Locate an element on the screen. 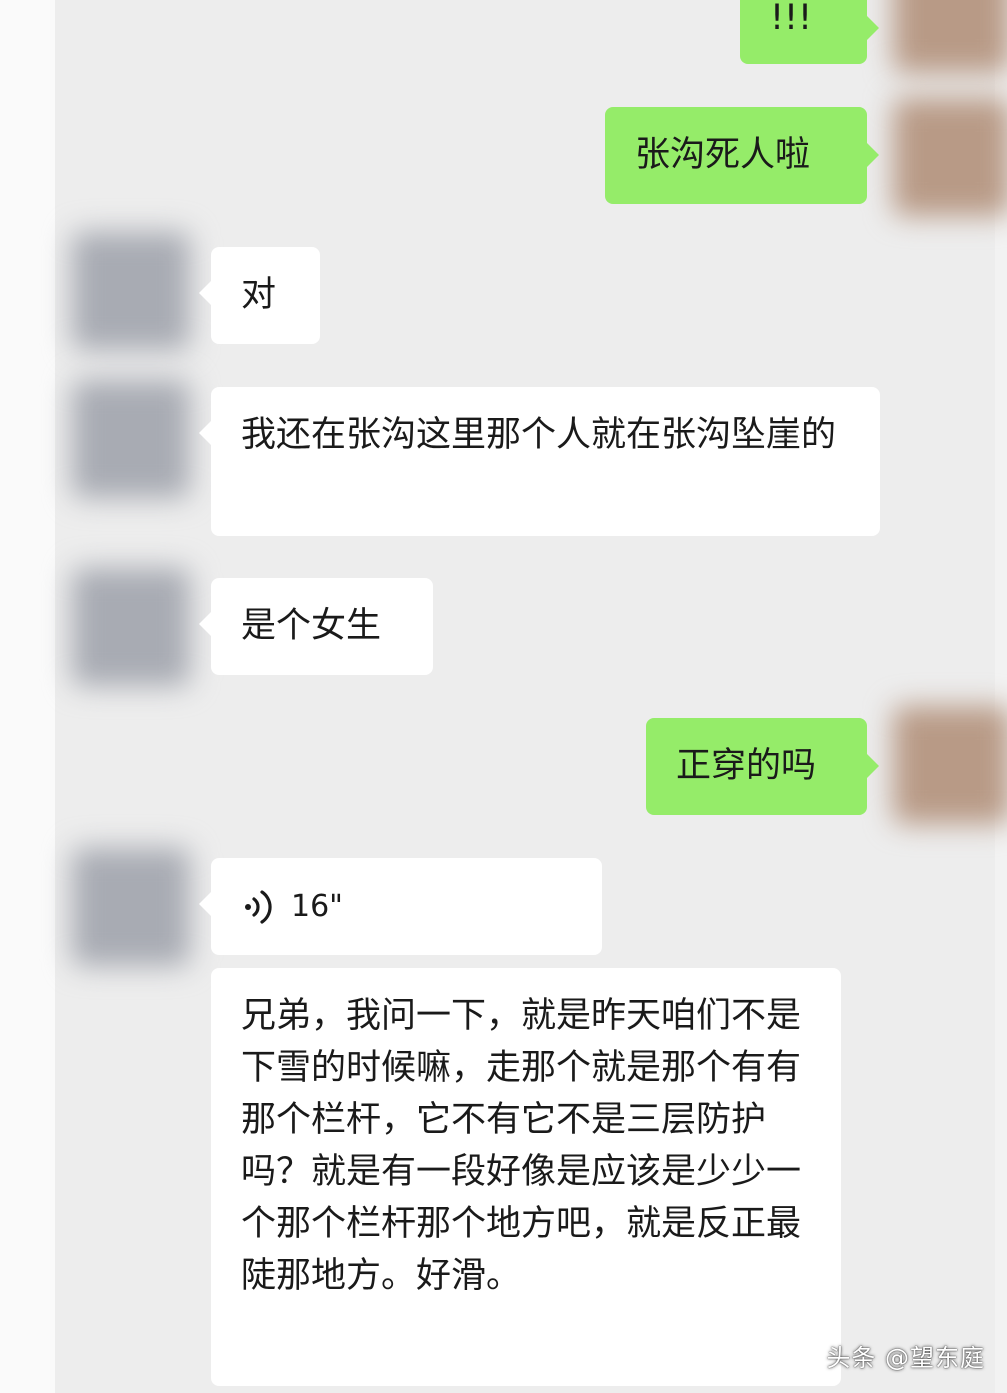 The image size is (1007, 1393). message-text: 对 is located at coordinates (259, 295).